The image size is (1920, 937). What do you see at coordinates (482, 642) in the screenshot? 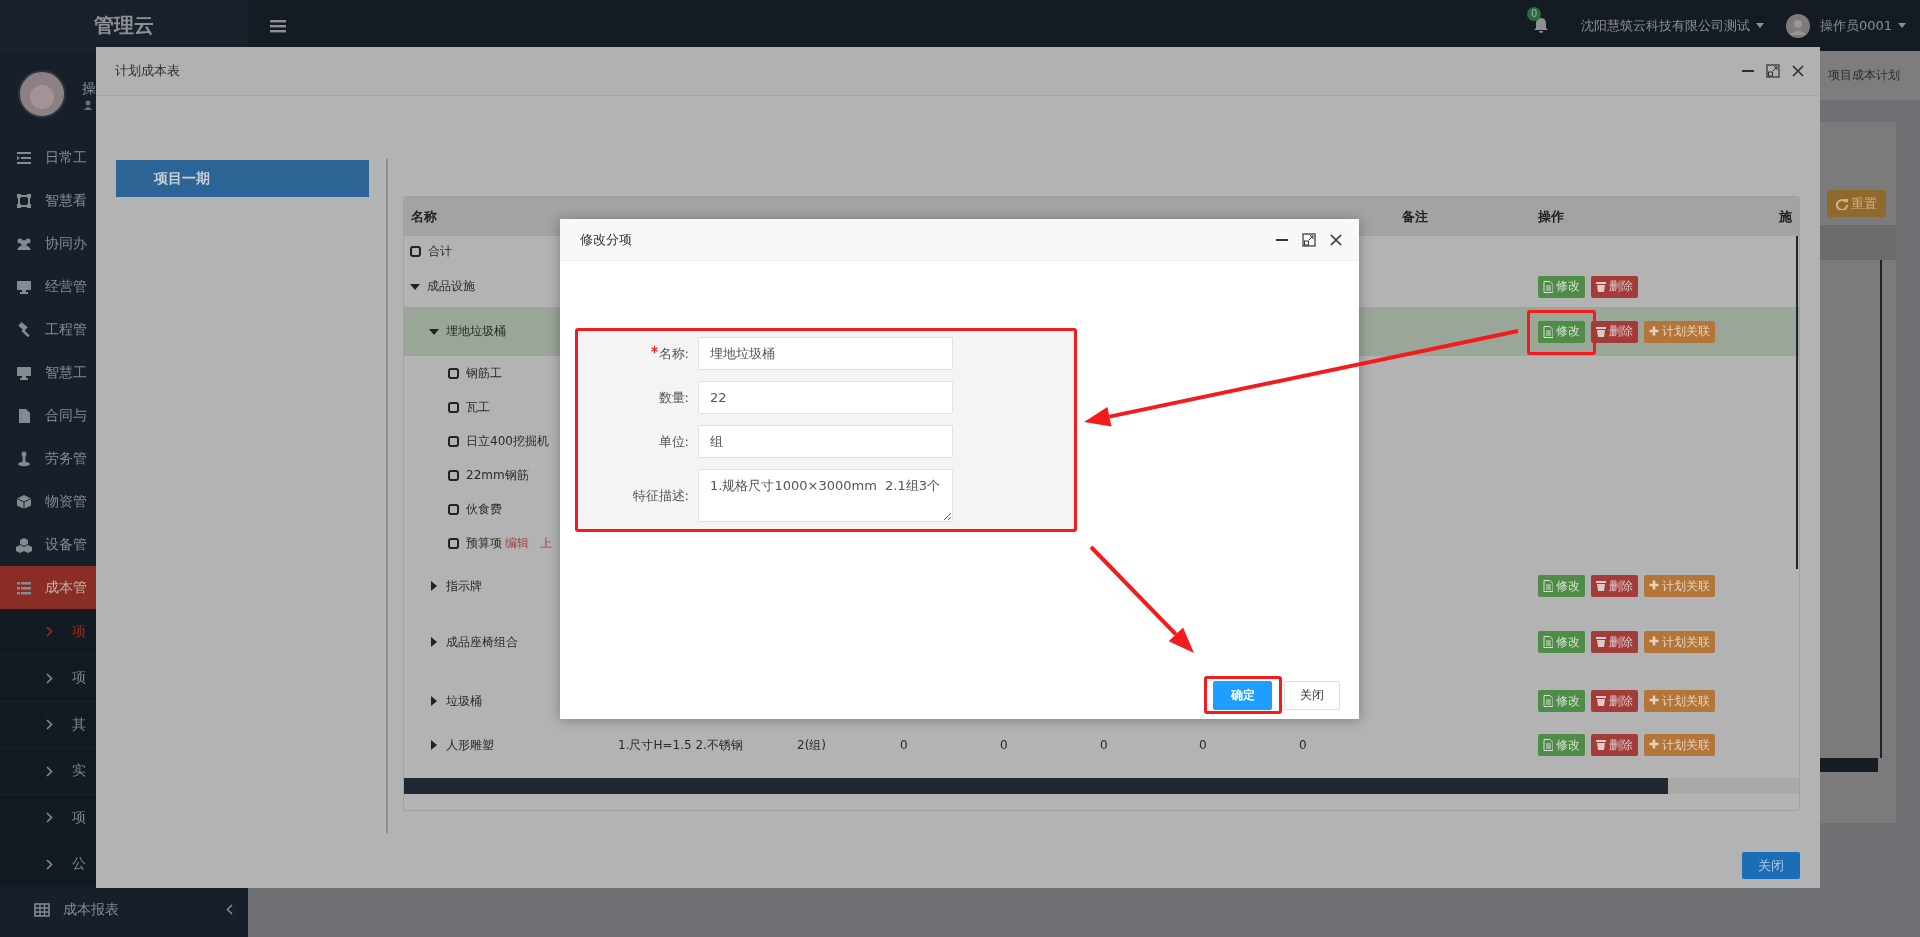
I see `row-name: 成品座椅组合` at bounding box center [482, 642].